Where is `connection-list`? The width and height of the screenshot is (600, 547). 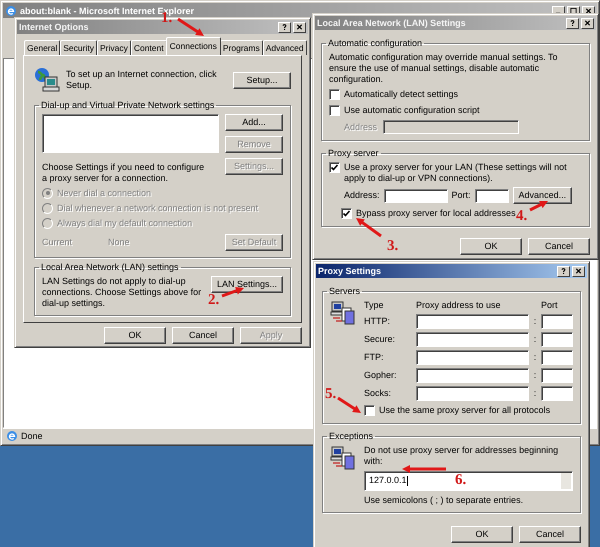 connection-list is located at coordinates (130, 133).